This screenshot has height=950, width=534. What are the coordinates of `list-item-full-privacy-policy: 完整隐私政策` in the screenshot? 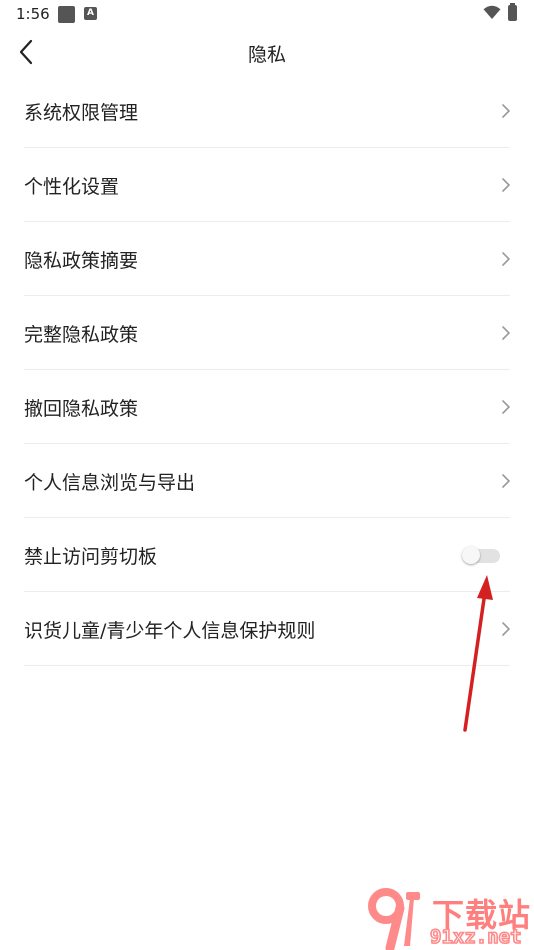 It's located at (279, 333).